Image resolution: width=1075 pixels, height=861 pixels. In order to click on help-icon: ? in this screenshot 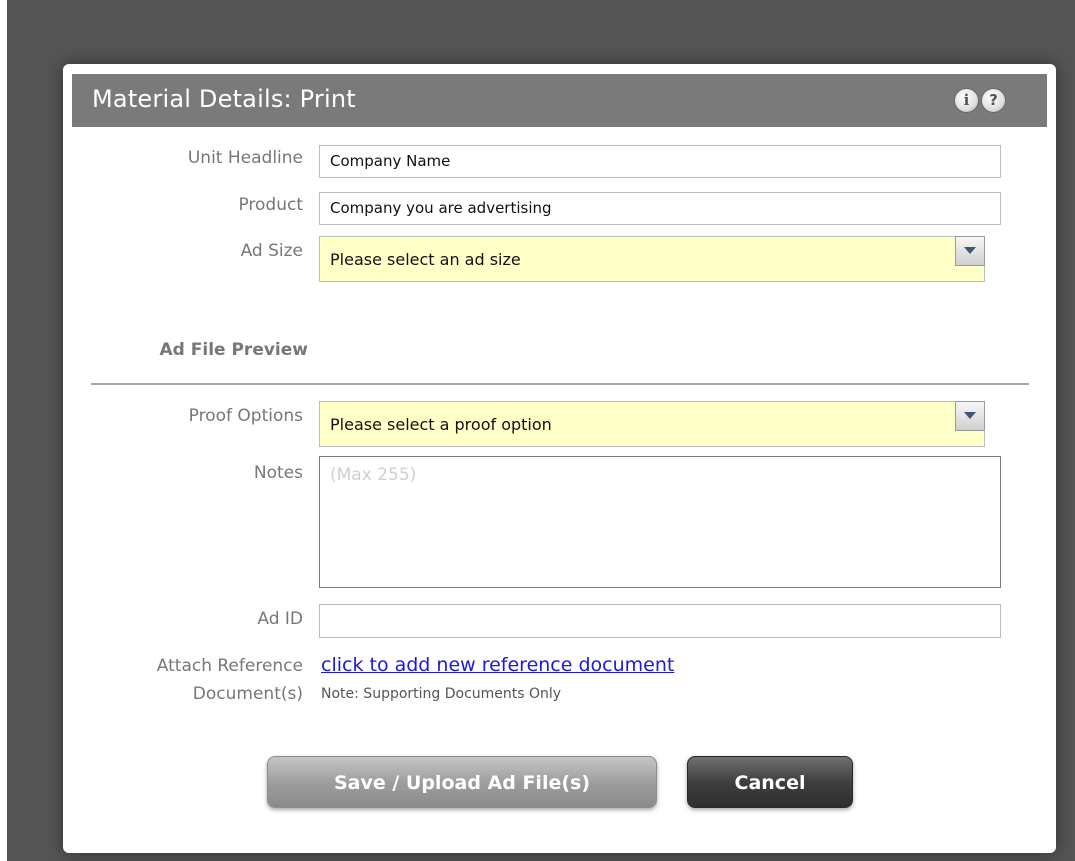, I will do `click(993, 100)`.